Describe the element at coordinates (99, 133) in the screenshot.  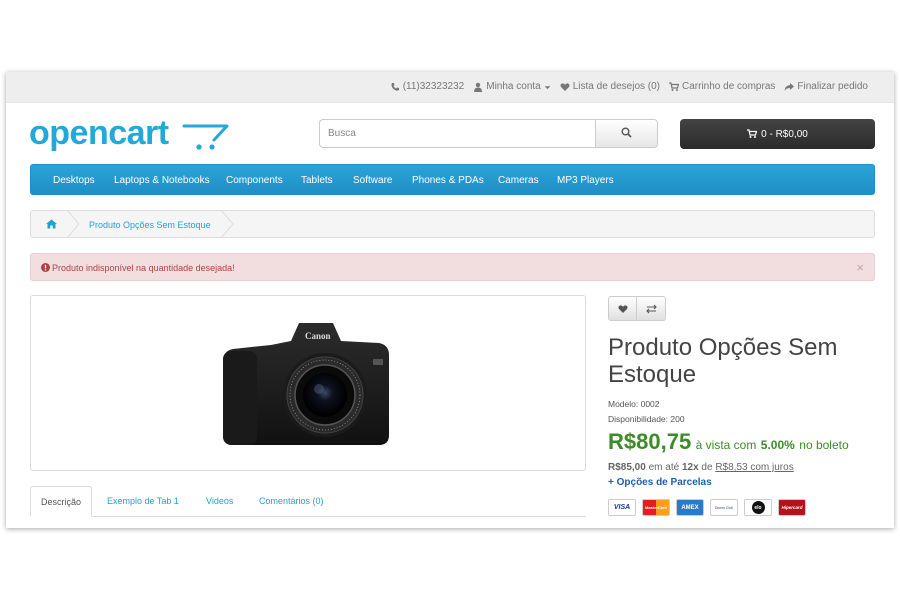
I see `logo-text: opencart` at that location.